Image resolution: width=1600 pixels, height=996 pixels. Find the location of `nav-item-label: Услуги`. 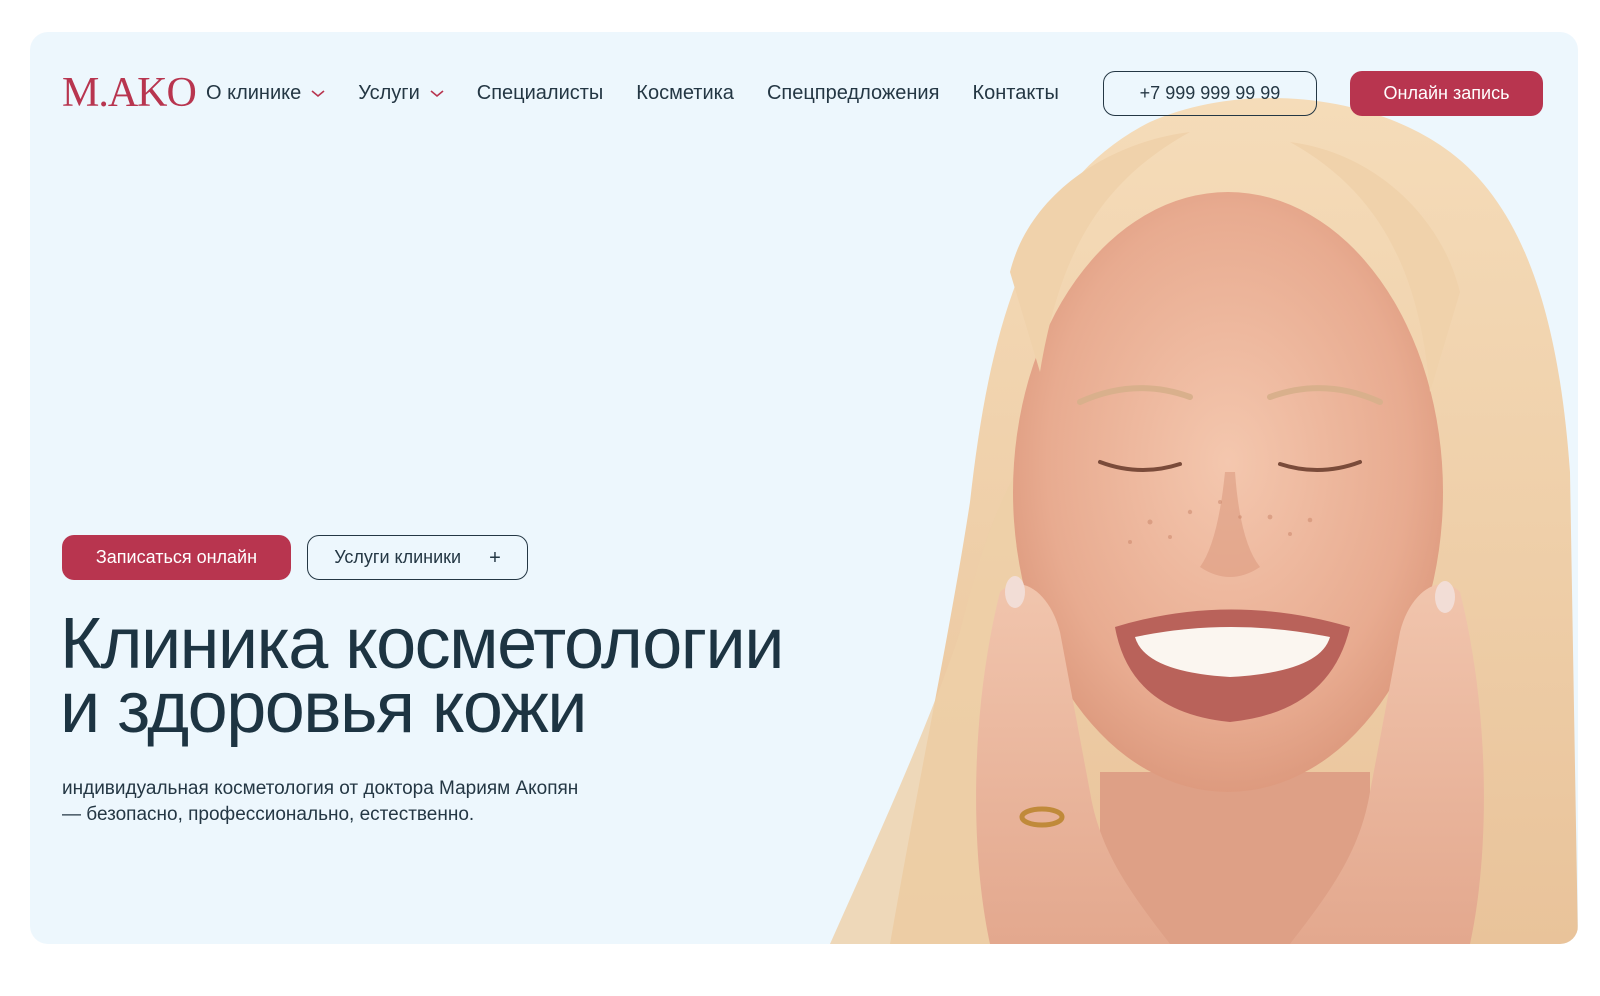

nav-item-label: Услуги is located at coordinates (389, 93).